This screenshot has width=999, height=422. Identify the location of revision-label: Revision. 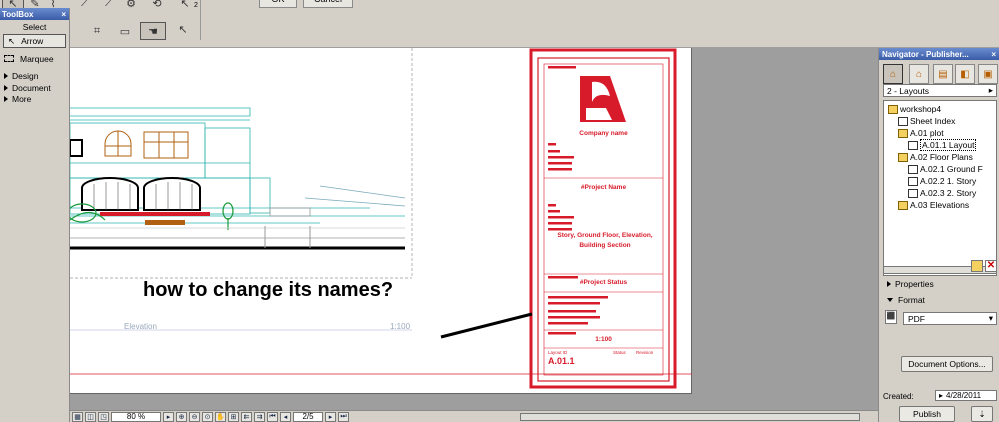
(645, 352).